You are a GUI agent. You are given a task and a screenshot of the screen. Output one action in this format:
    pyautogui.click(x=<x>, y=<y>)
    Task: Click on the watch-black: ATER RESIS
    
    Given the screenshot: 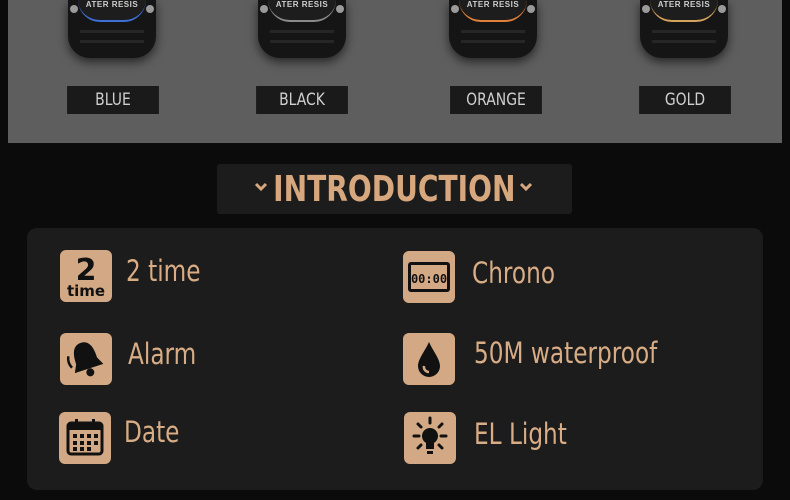 What is the action you would take?
    pyautogui.click(x=302, y=31)
    